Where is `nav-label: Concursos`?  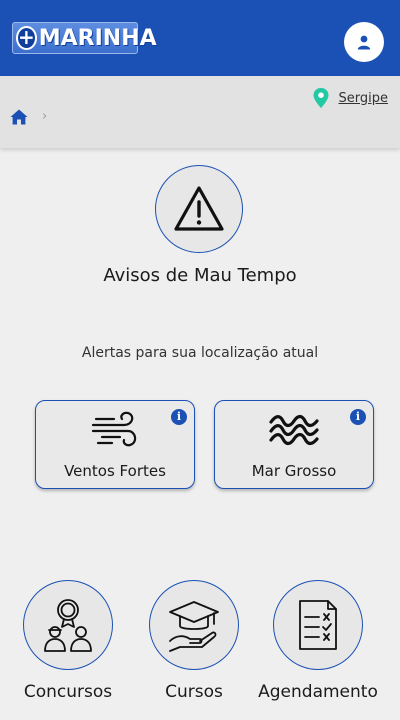
nav-label: Concursos is located at coordinates (68, 692).